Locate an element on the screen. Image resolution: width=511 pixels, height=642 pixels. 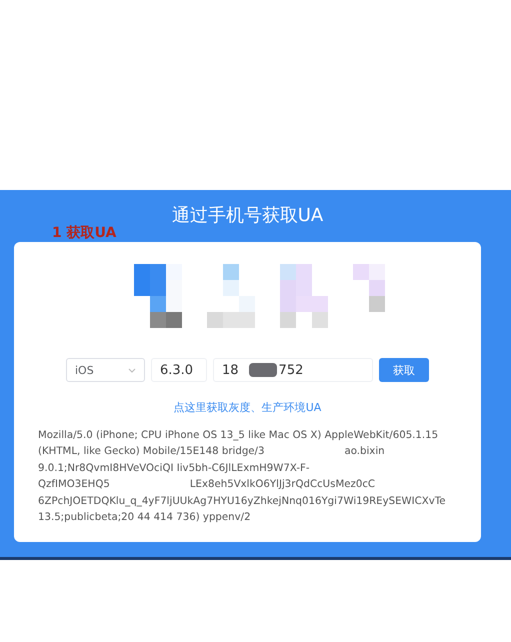
user-agent-text: 6ZPchJOETDQKlu_q_4yF7ljUUkAg7HYU16yZhkejNnq016Ygi7Wi19REySEWICXvTe is located at coordinates (242, 501).